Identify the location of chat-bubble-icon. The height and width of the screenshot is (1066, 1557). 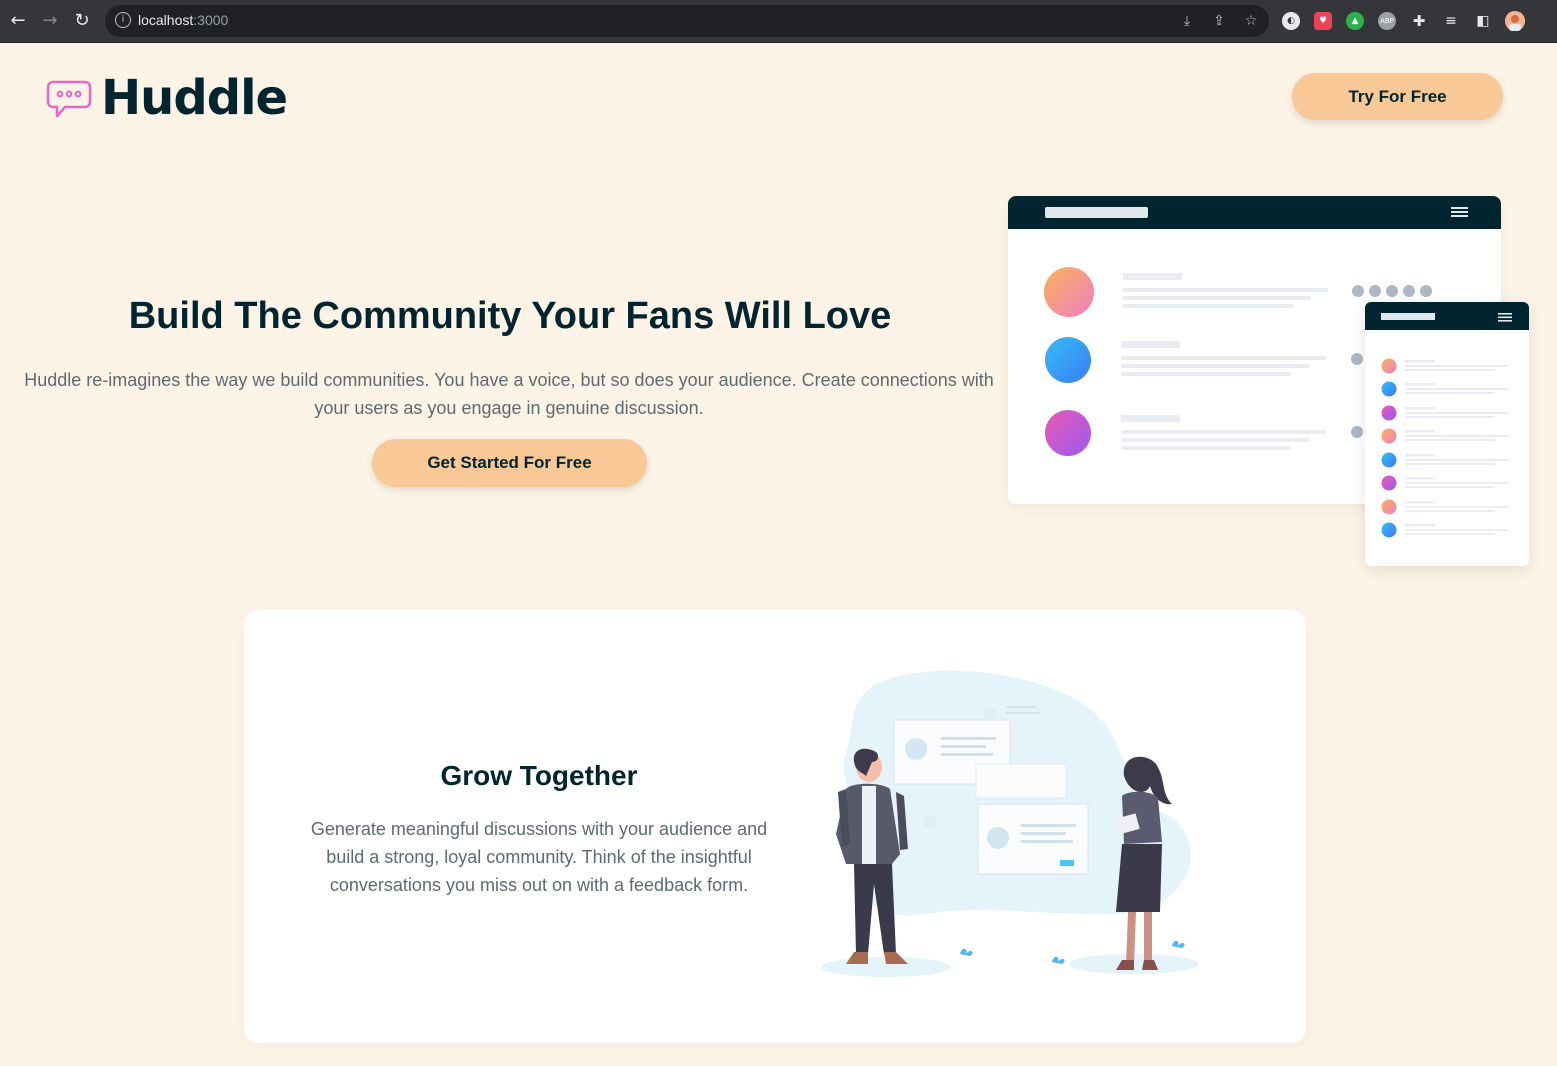
(69, 99).